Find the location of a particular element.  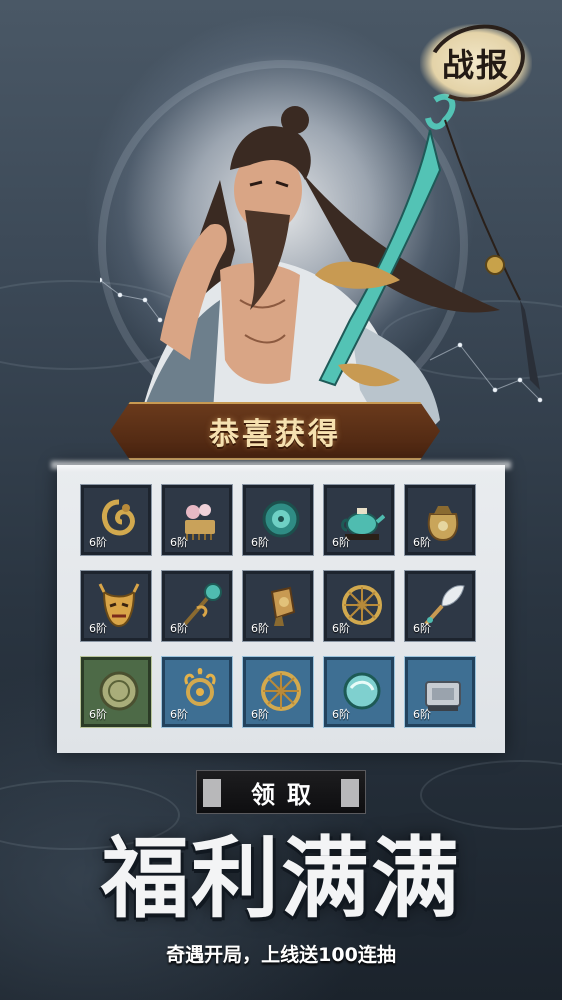

mist-swirl is located at coordinates (491, 795).